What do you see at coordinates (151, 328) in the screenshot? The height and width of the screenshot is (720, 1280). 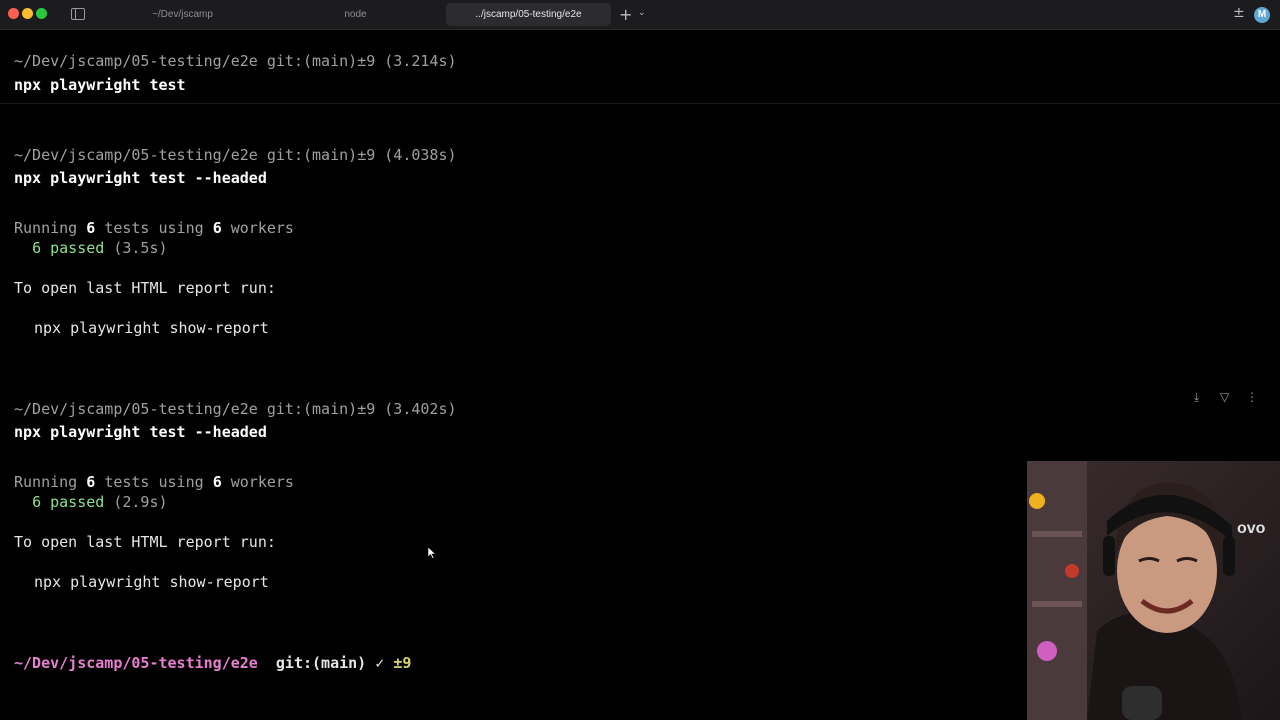 I see `block-2-report-cmd: npx playwright show-report` at bounding box center [151, 328].